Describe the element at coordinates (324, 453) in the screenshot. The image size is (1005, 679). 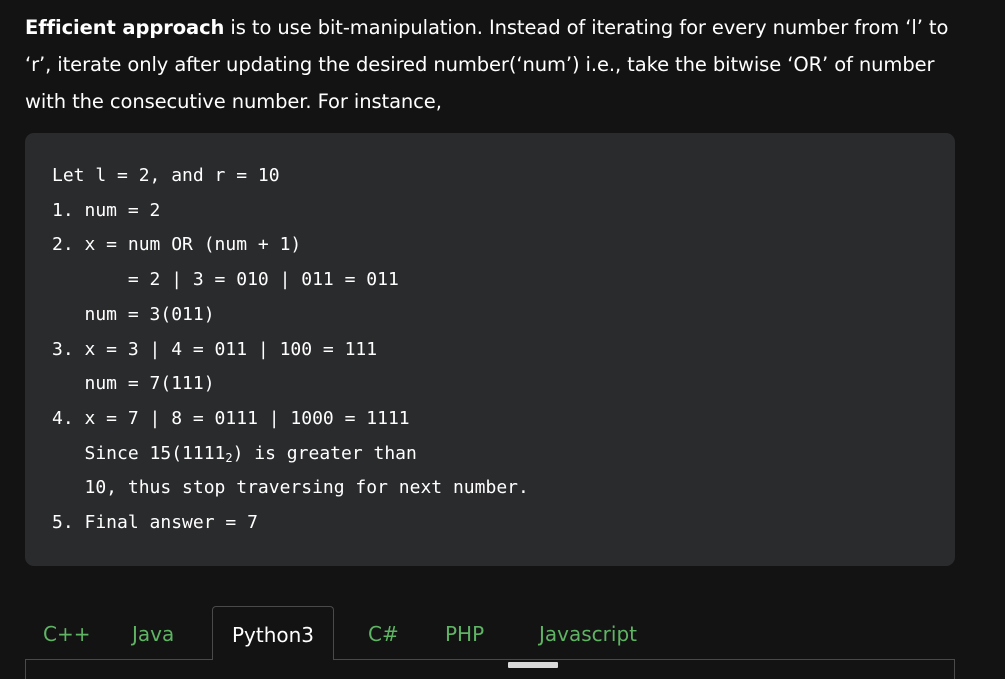
I see `code-text: ) is greater than` at that location.